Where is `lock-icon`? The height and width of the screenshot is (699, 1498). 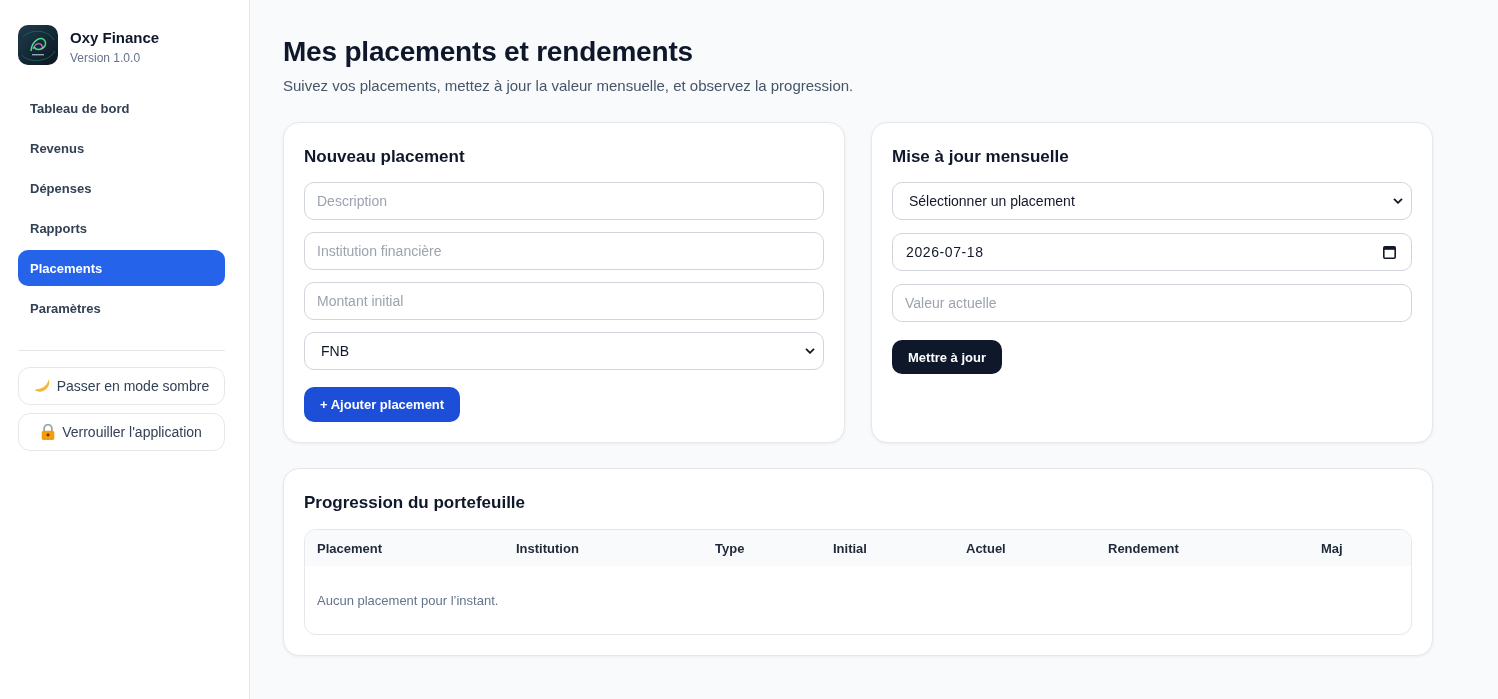 lock-icon is located at coordinates (48, 432).